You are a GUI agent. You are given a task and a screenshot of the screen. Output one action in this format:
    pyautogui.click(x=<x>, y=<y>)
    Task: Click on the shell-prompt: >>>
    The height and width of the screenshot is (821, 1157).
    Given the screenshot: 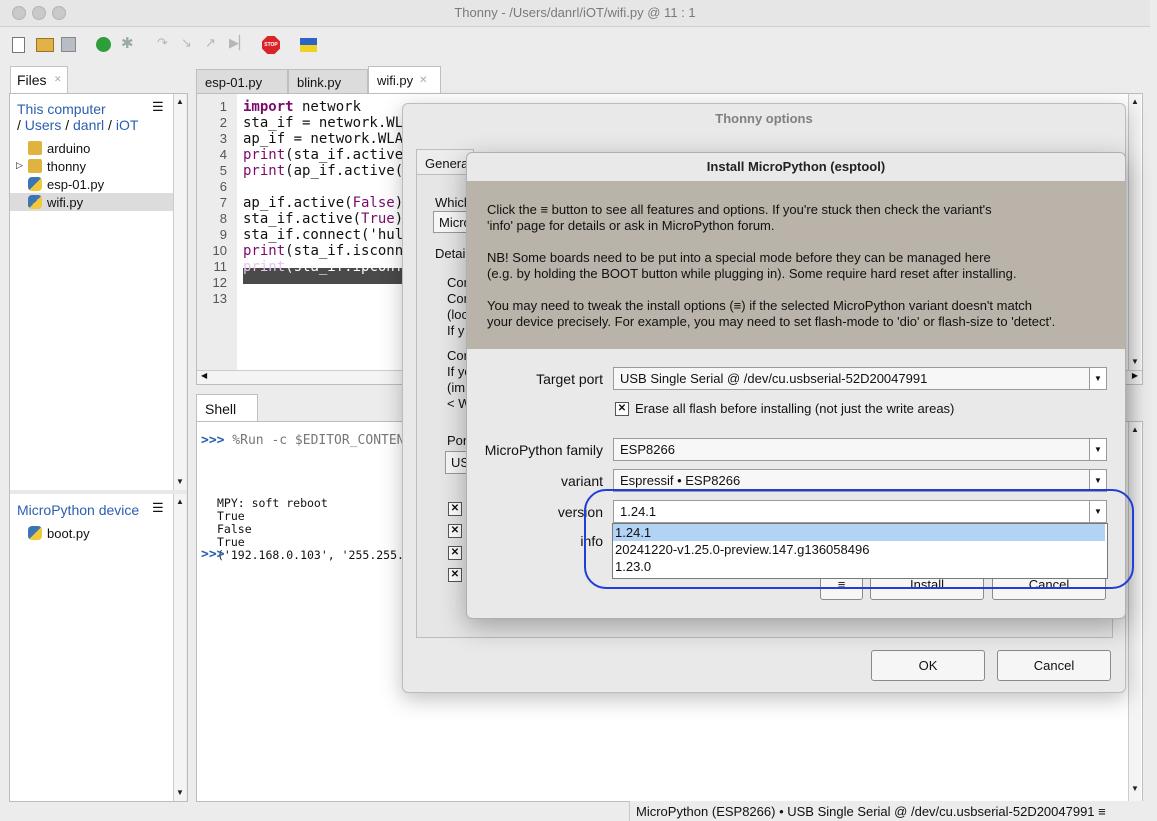 What is the action you would take?
    pyautogui.click(x=213, y=554)
    